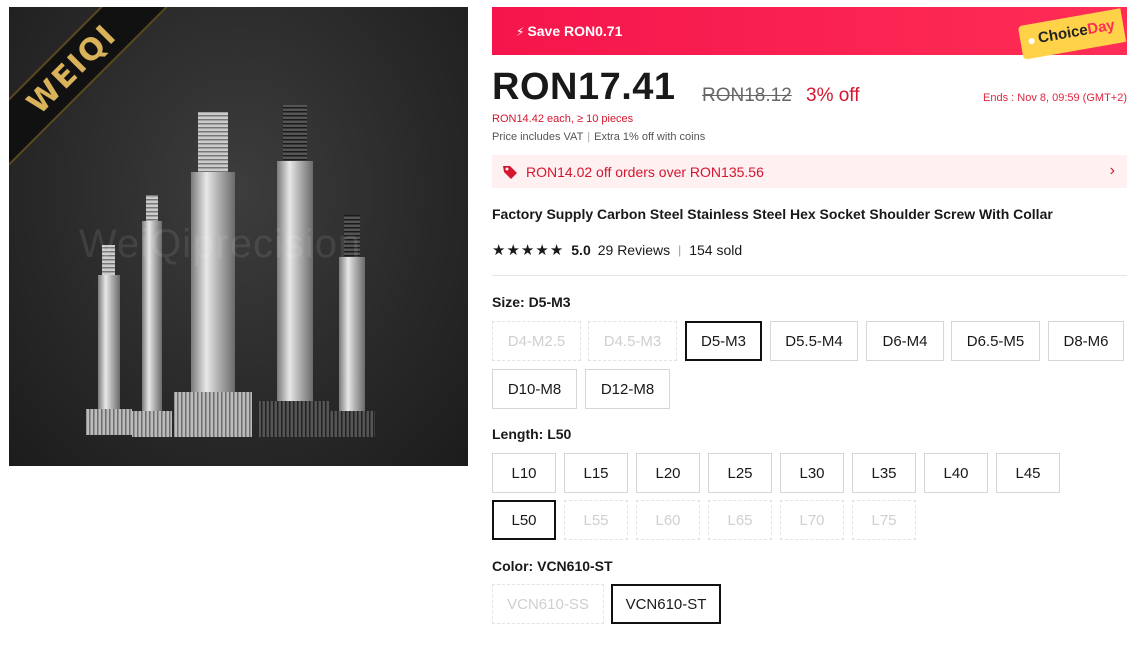 This screenshot has height=650, width=1140. What do you see at coordinates (812, 520) in the screenshot?
I see `length-option: L70` at bounding box center [812, 520].